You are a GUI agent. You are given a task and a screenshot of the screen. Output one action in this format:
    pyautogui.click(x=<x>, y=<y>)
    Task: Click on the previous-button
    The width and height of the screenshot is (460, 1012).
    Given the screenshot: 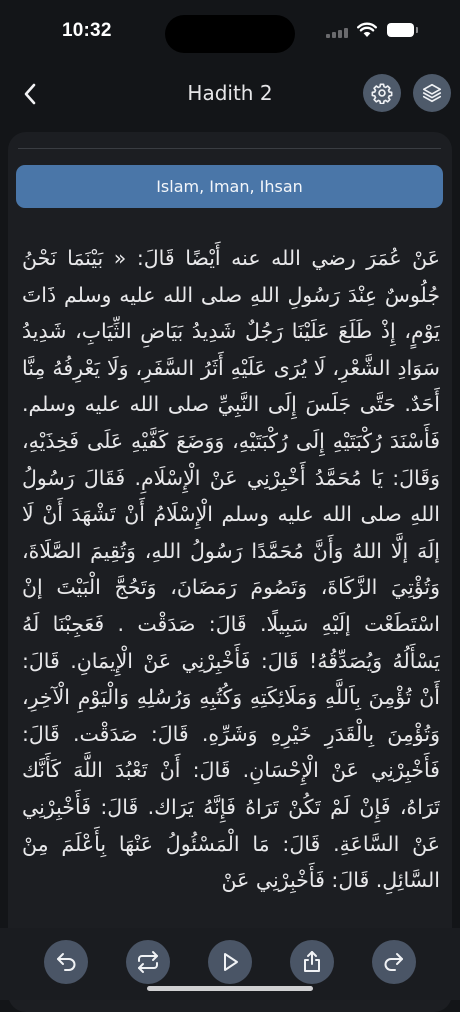 What is the action you would take?
    pyautogui.click(x=66, y=962)
    